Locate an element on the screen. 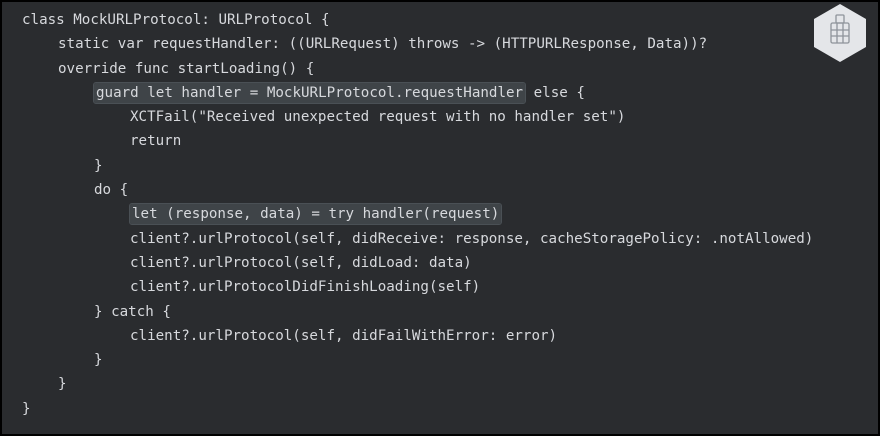  code-line-1: class MockURLProtocol: URLProtocol { is located at coordinates (176, 20).